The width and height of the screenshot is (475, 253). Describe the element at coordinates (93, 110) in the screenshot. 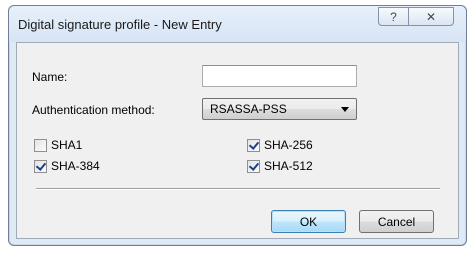

I see `auth-method-label: Authentication method:` at that location.